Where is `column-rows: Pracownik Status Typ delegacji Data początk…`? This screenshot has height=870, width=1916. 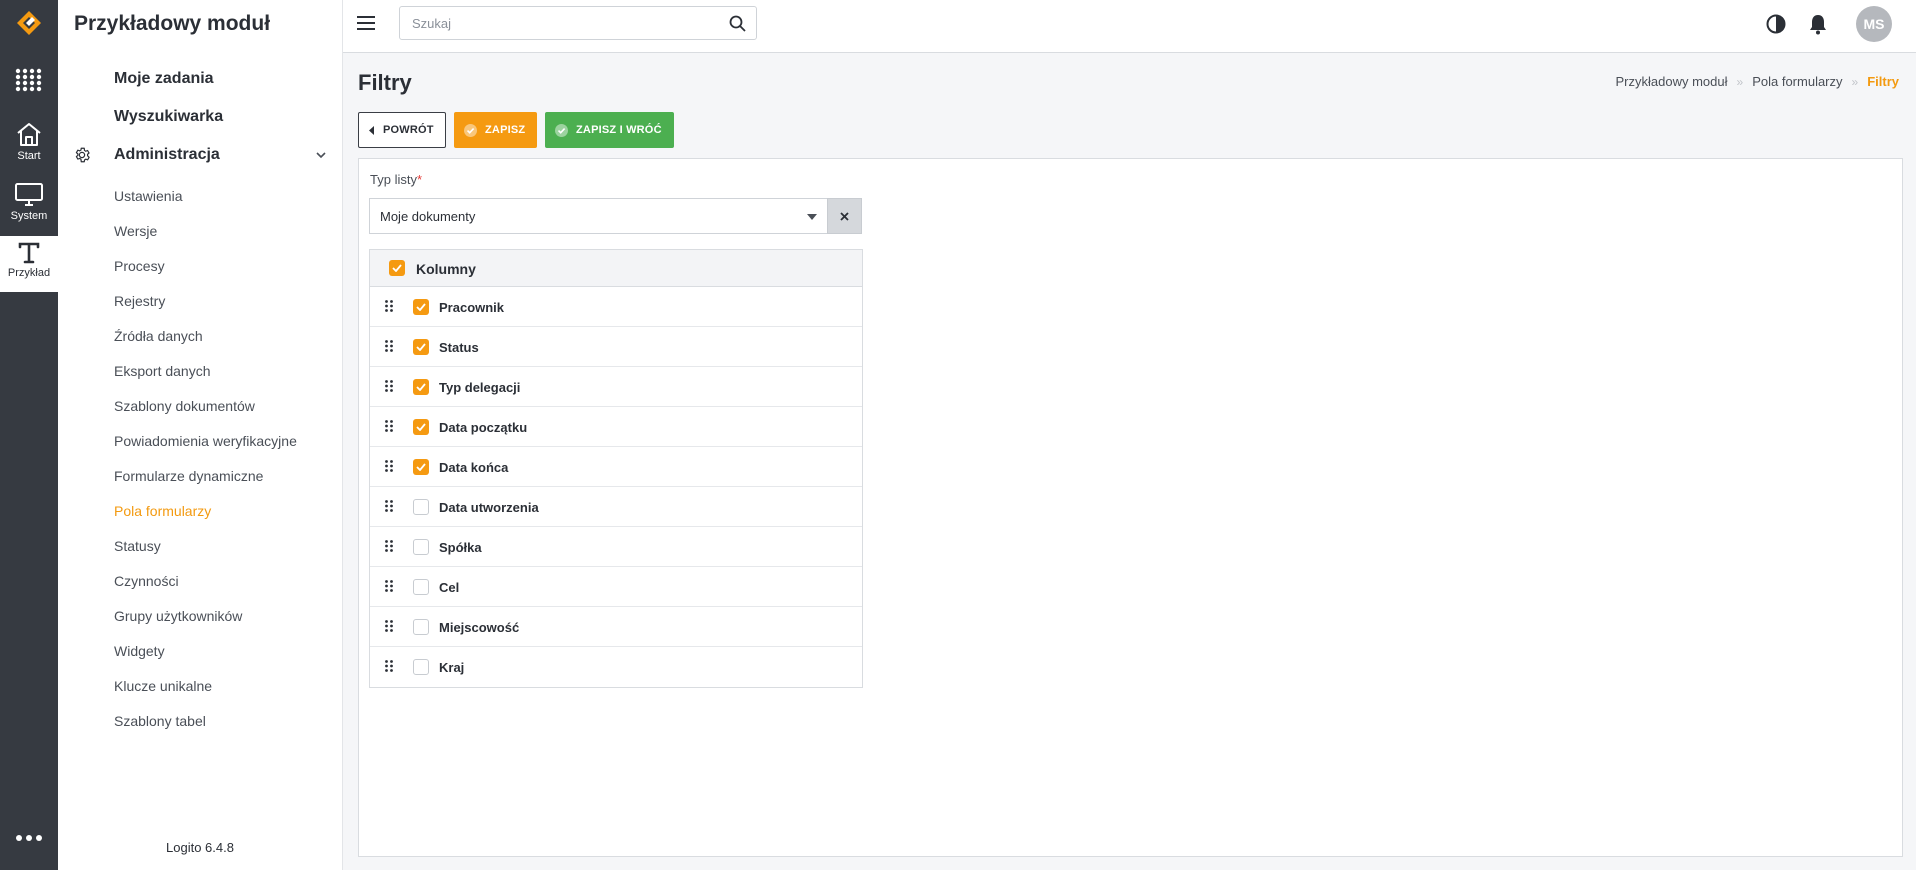 column-rows: Pracownik Status Typ delegacji Data początk… is located at coordinates (616, 487).